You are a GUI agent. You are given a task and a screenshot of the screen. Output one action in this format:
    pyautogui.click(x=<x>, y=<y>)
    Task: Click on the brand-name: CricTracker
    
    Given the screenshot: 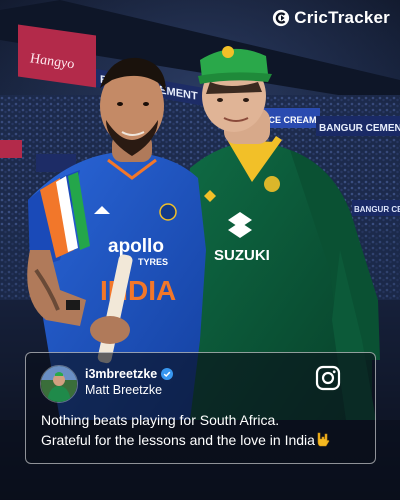 What is the action you would take?
    pyautogui.click(x=342, y=17)
    